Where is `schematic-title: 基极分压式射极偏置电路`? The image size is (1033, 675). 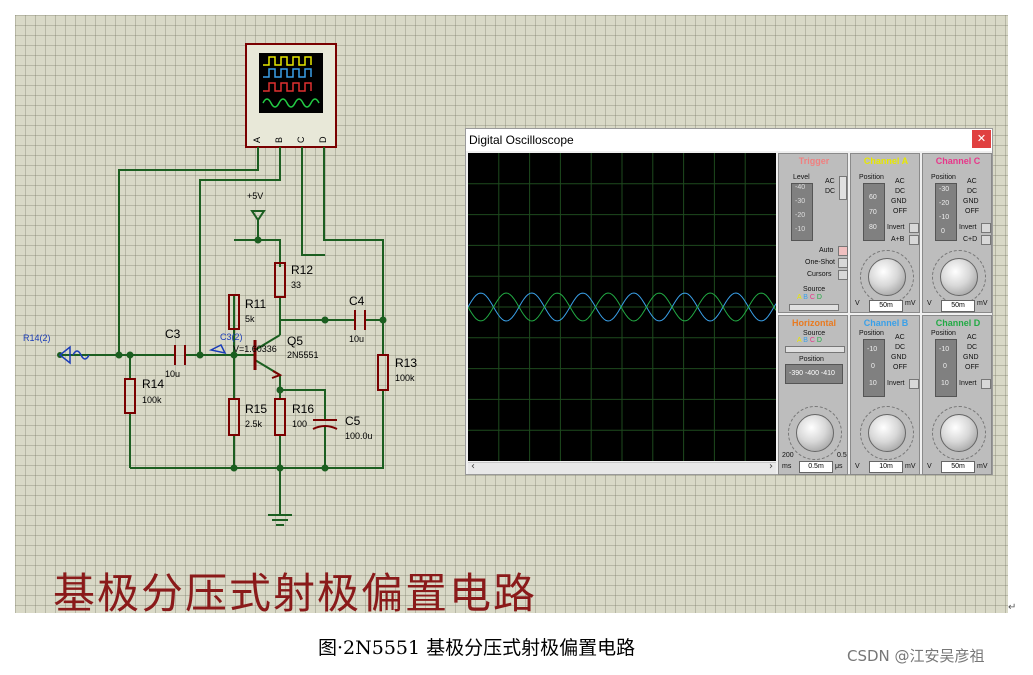
schematic-title: 基极分压式射极偏置电路 is located at coordinates (295, 591).